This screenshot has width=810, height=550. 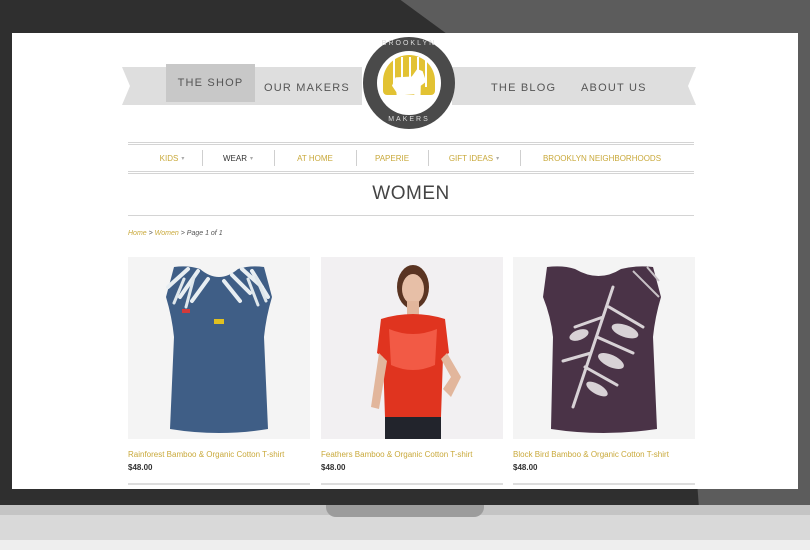 I want to click on sun-ray, so click(x=426, y=72).